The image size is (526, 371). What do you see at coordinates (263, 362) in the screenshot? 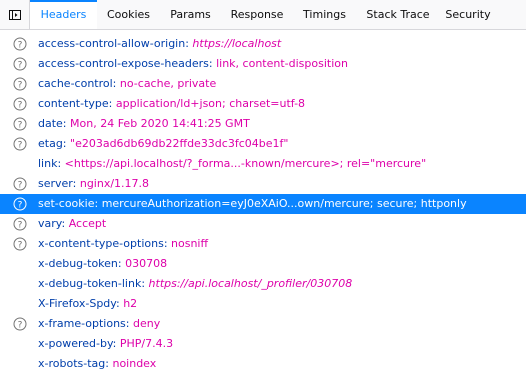
I see `header-row: x-robots-tag: noindex` at bounding box center [263, 362].